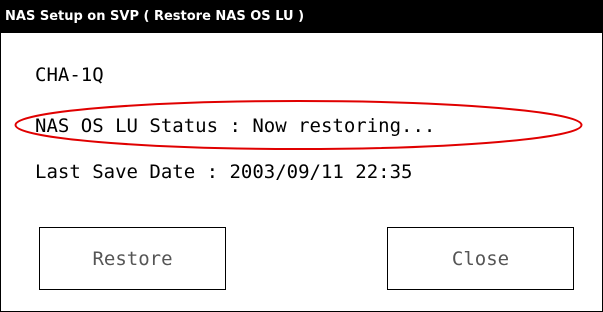 This screenshot has width=603, height=312. What do you see at coordinates (132, 258) in the screenshot?
I see `restore-button: Restore` at bounding box center [132, 258].